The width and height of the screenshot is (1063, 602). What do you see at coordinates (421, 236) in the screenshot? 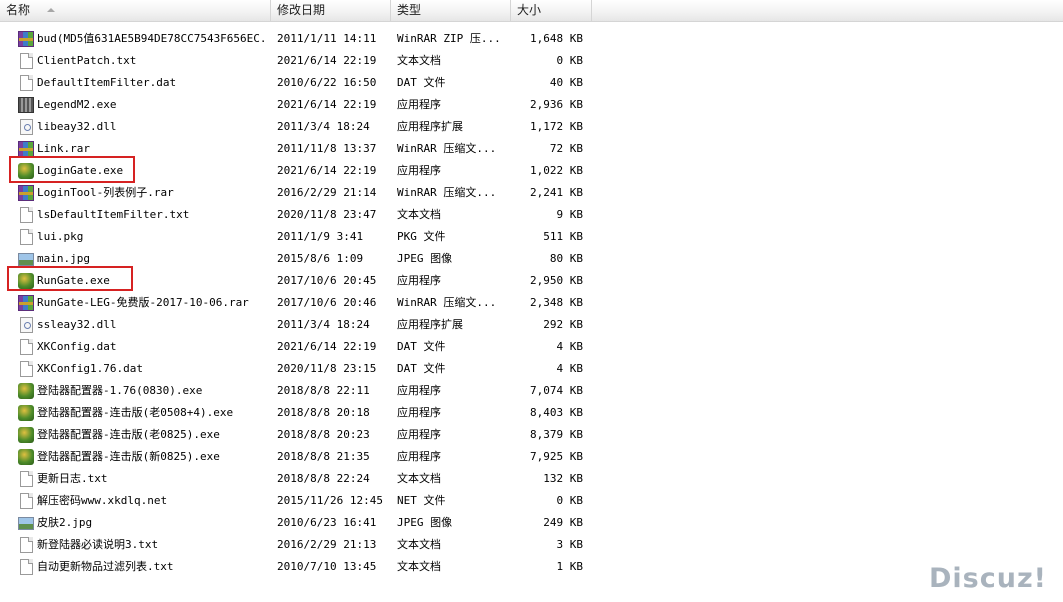
I see `file-type: PKG 文件` at bounding box center [421, 236].